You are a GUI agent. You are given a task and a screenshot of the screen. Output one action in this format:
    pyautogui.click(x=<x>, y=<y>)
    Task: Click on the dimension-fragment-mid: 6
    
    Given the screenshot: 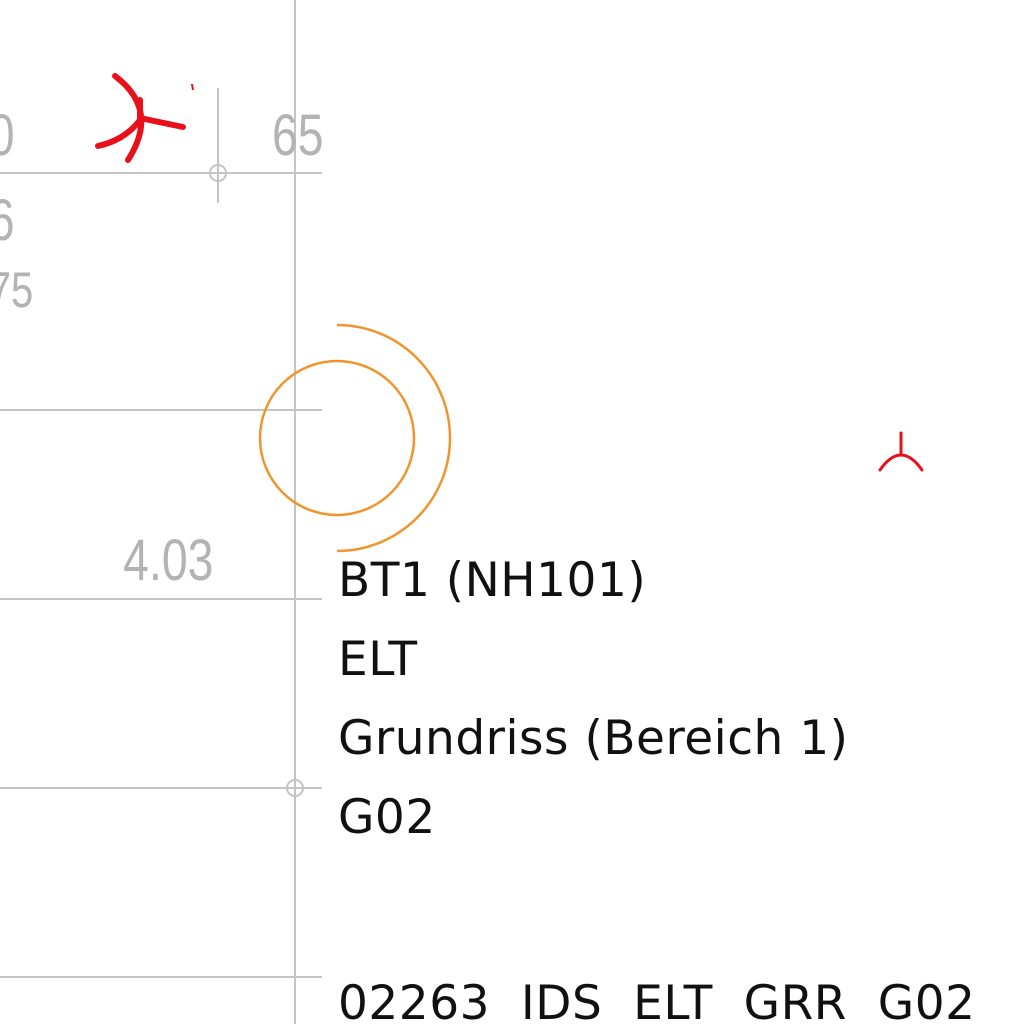 What is the action you would take?
    pyautogui.click(x=7, y=220)
    